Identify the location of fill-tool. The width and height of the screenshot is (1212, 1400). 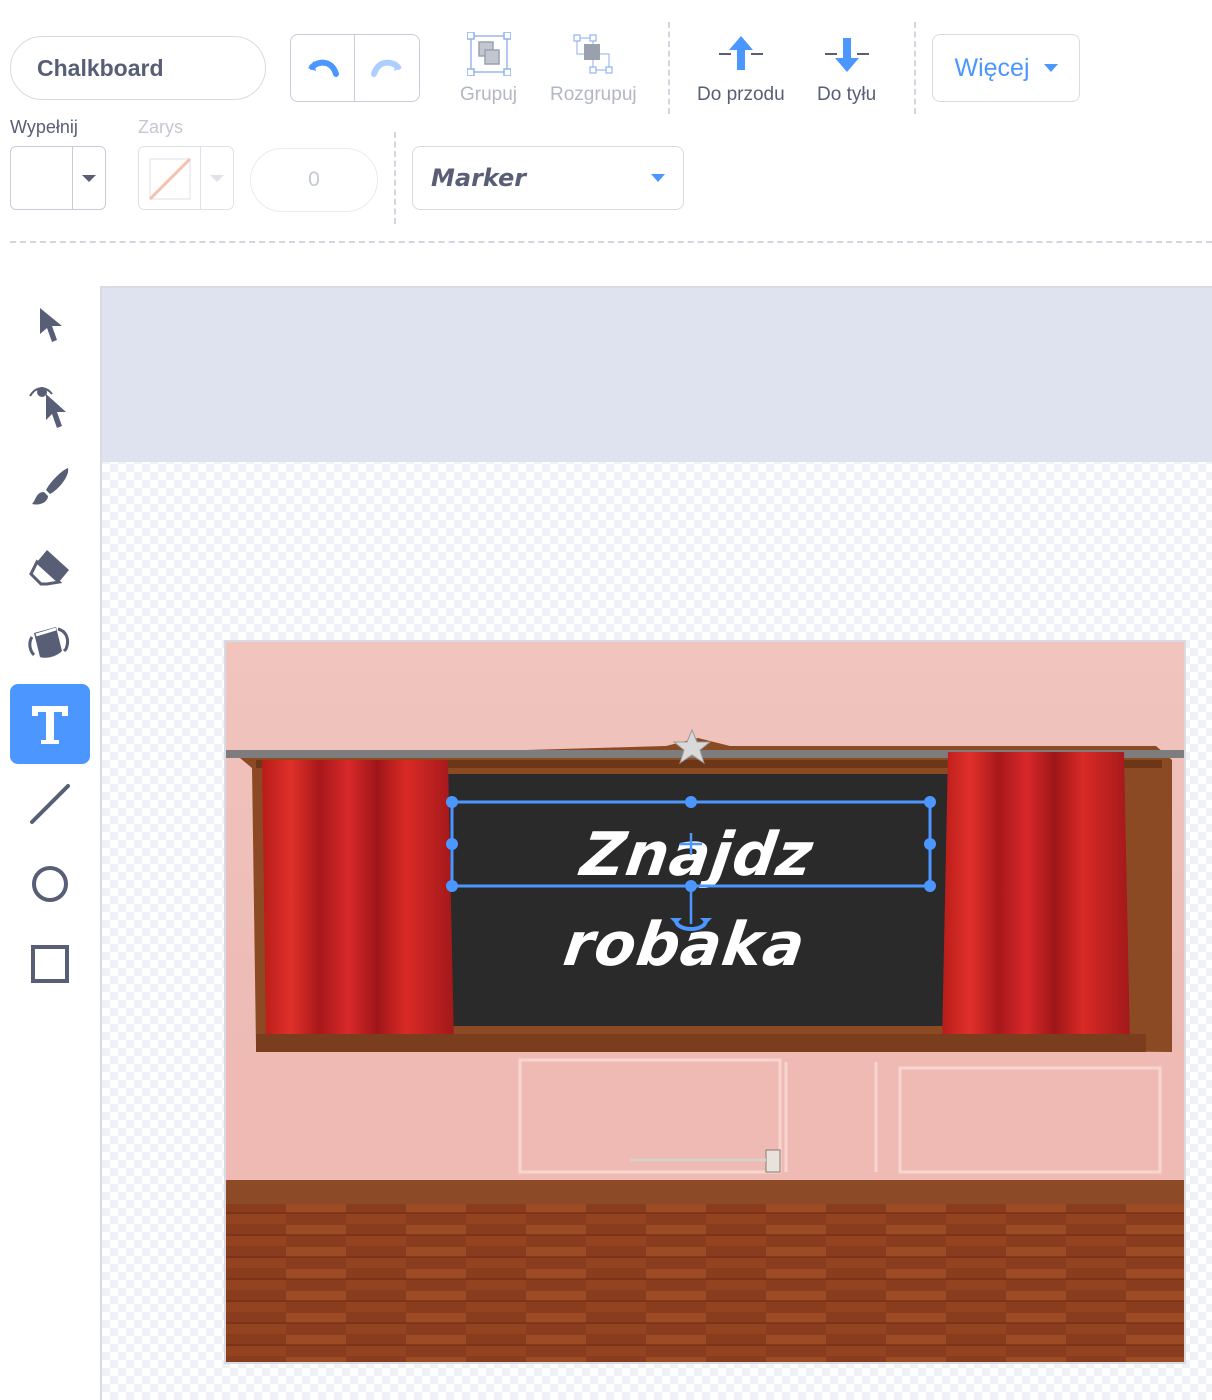
(50, 644).